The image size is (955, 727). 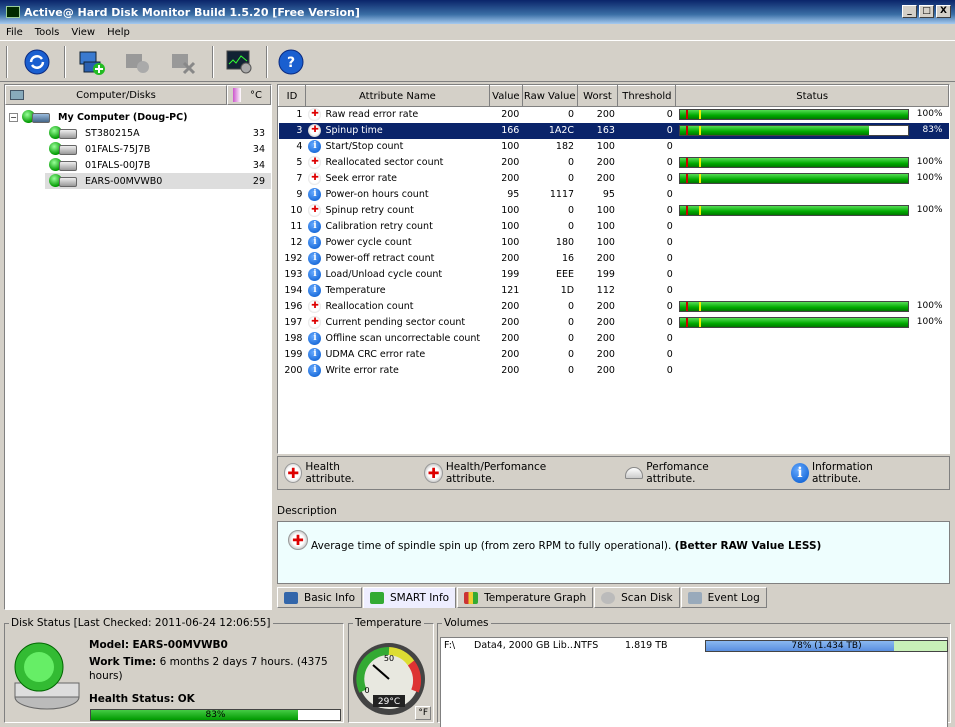 I want to click on smart-row: 199 i UDMA CRC error rate 200 0 200 0, so click(x=614, y=355).